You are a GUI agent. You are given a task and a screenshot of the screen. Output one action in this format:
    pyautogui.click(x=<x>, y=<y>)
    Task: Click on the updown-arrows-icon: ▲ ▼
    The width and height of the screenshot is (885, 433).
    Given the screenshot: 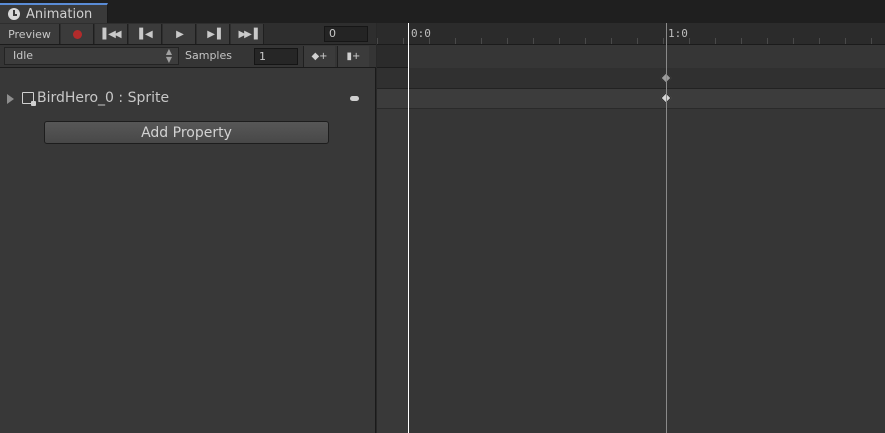 What is the action you would take?
    pyautogui.click(x=168, y=55)
    